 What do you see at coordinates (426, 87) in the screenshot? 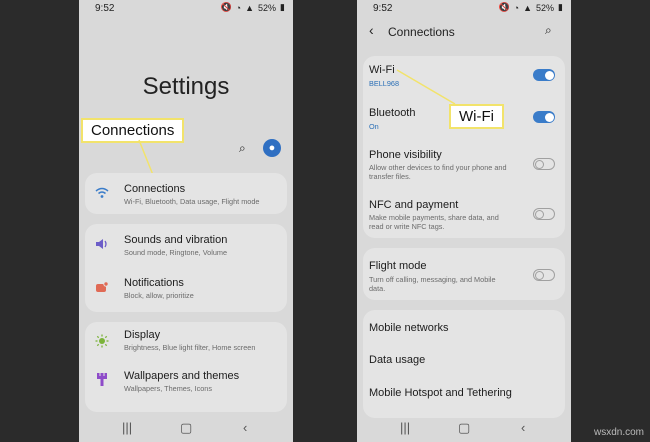
I see `callout-pointer` at bounding box center [426, 87].